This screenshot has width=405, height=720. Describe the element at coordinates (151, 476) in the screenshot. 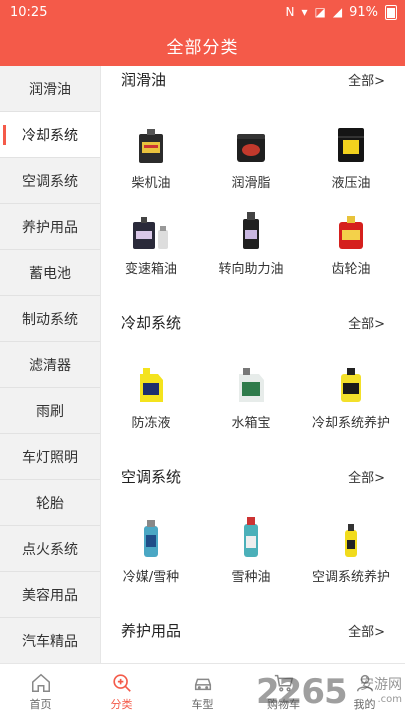

I see `section-title: 空调系统` at that location.